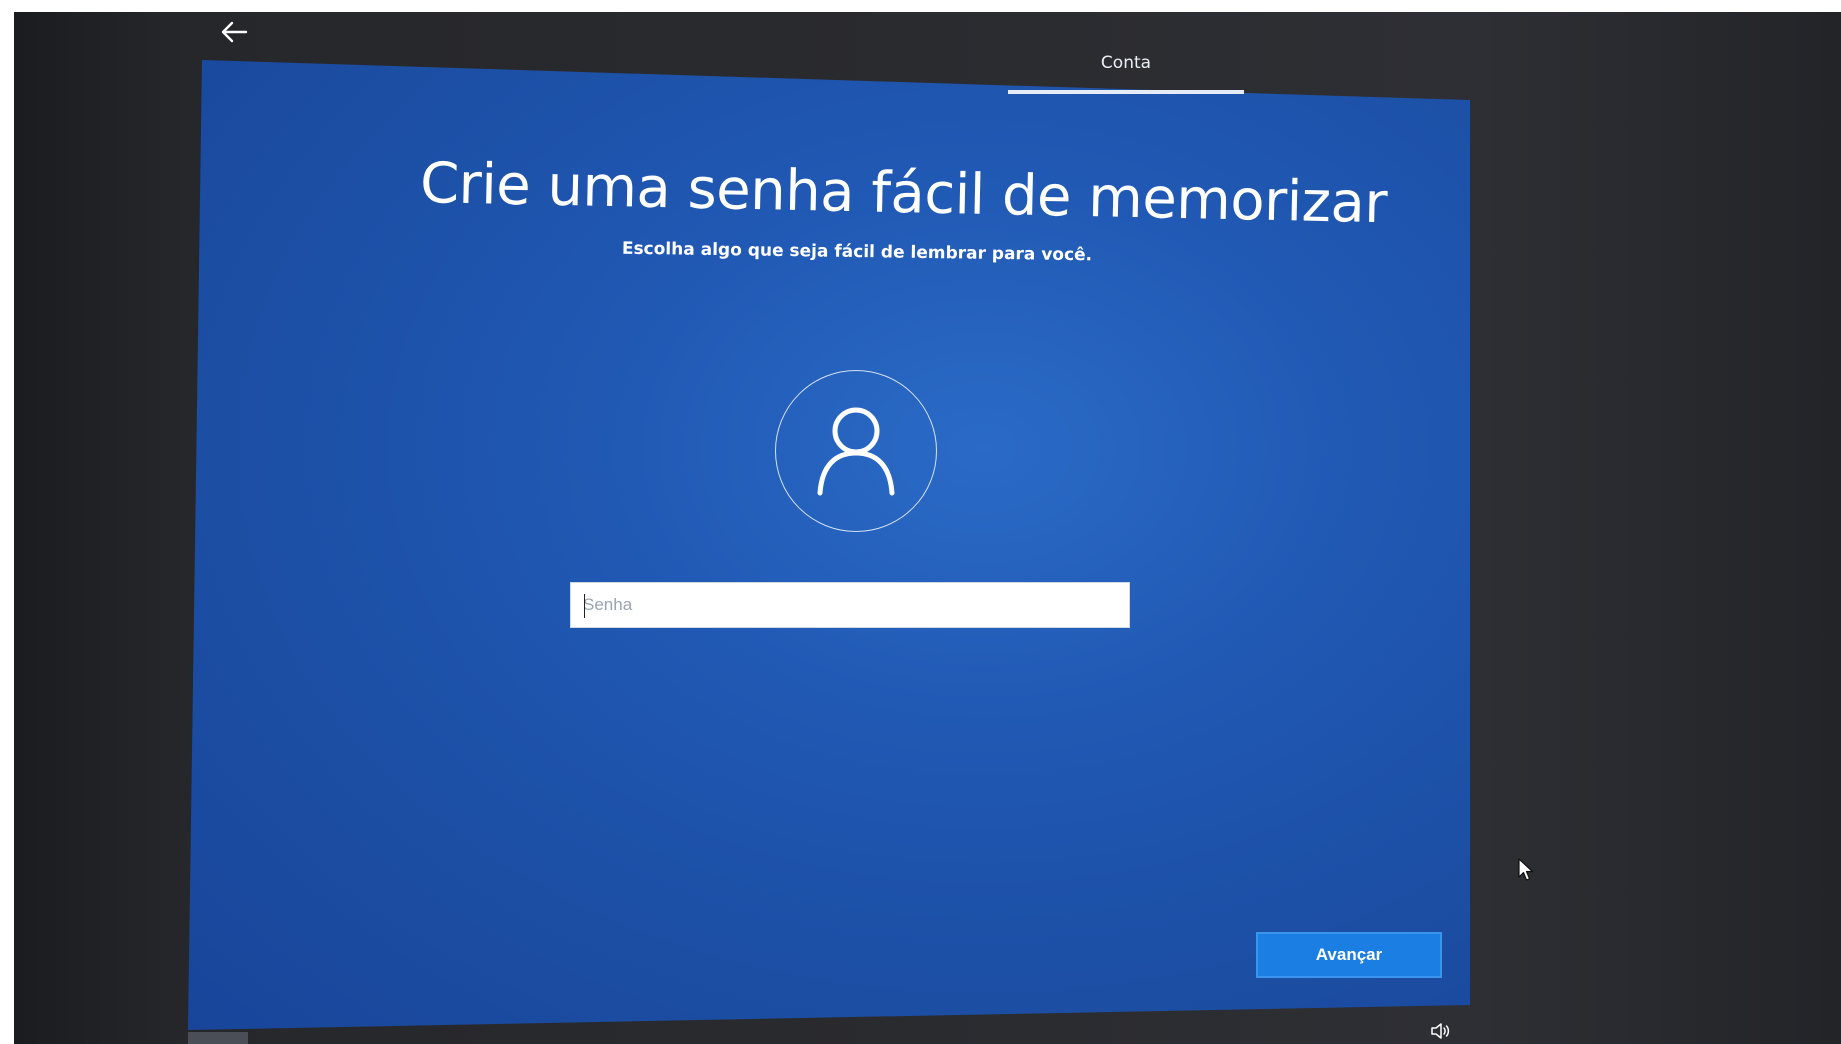 This screenshot has width=1841, height=1044. Describe the element at coordinates (1126, 63) in the screenshot. I see `tab-conta-label: Conta` at that location.